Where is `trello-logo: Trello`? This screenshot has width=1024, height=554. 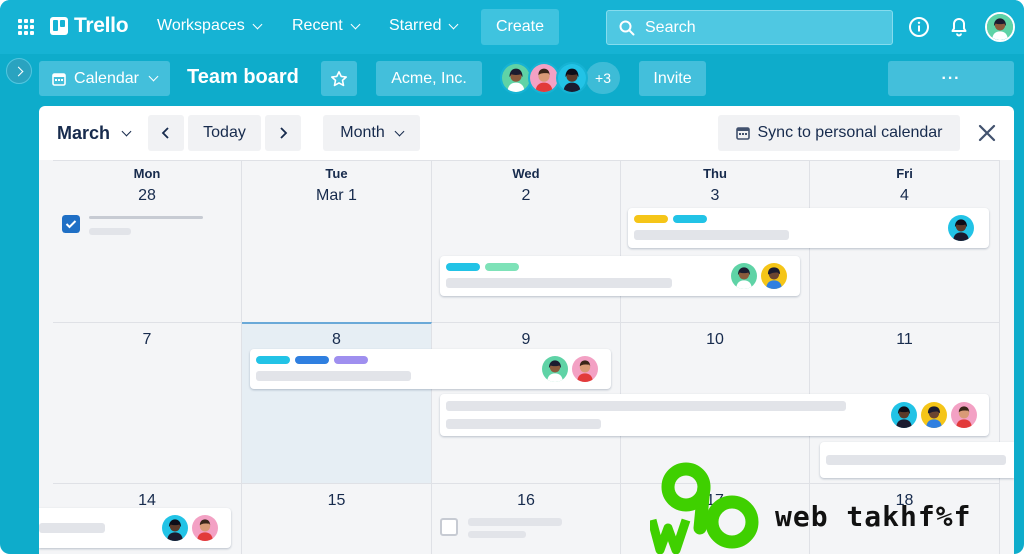
trello-logo: Trello is located at coordinates (89, 26).